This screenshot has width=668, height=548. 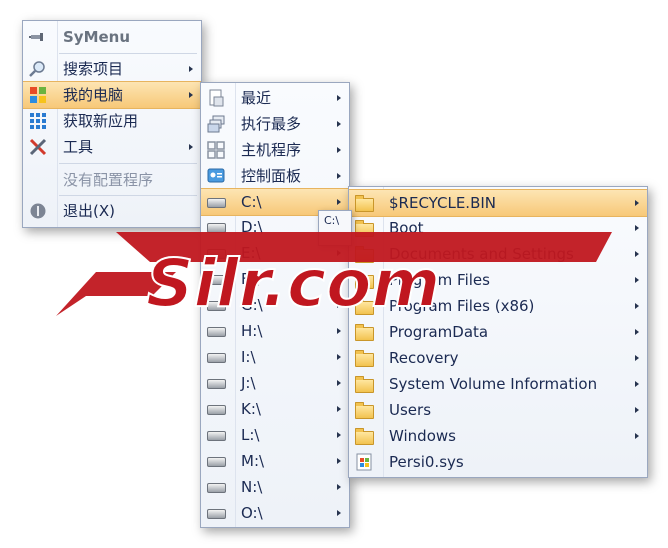 I want to click on menu-title: SyMenu, so click(x=97, y=37).